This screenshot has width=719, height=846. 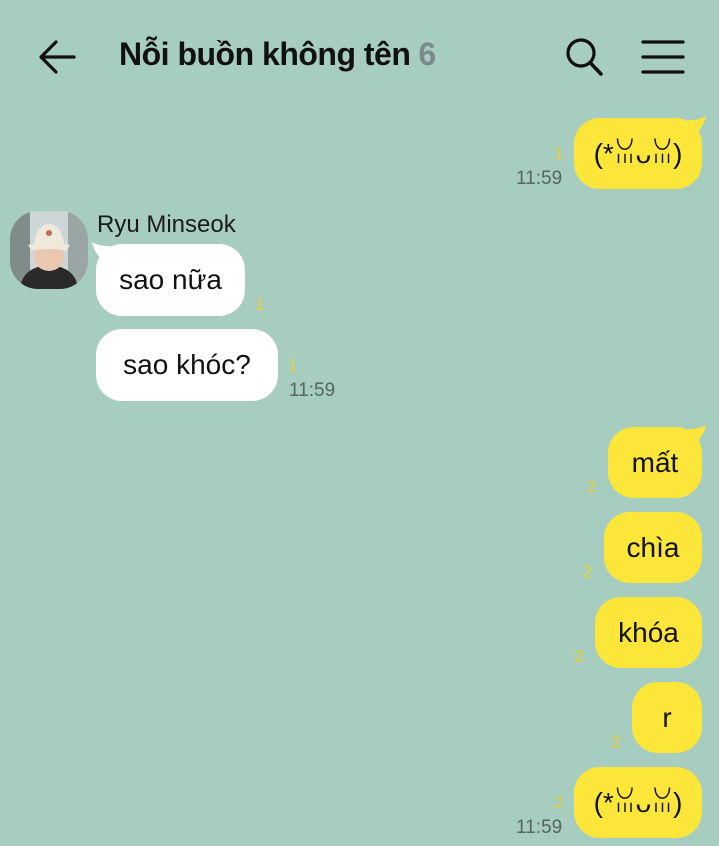 I want to click on message-bubble-mine: chìa, so click(x=653, y=547).